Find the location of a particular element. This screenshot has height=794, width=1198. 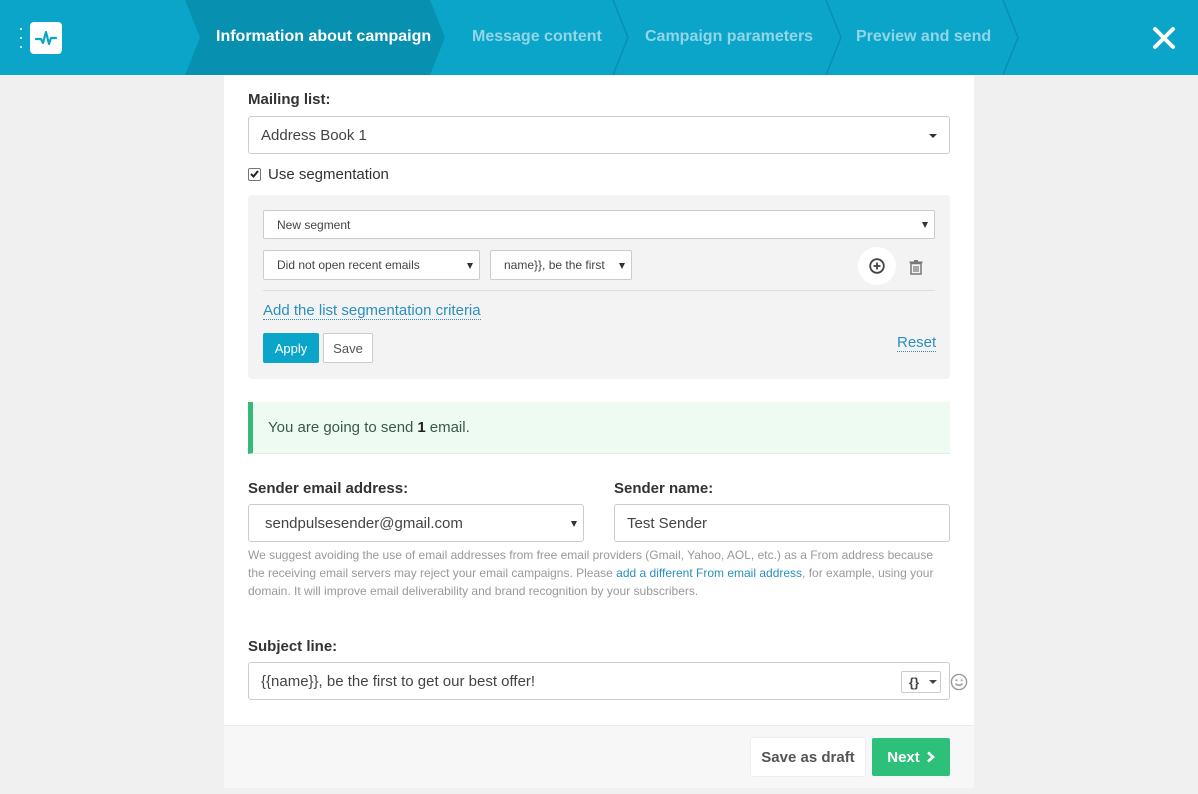

campaign-select: name}}, be the first is located at coordinates (561, 265).